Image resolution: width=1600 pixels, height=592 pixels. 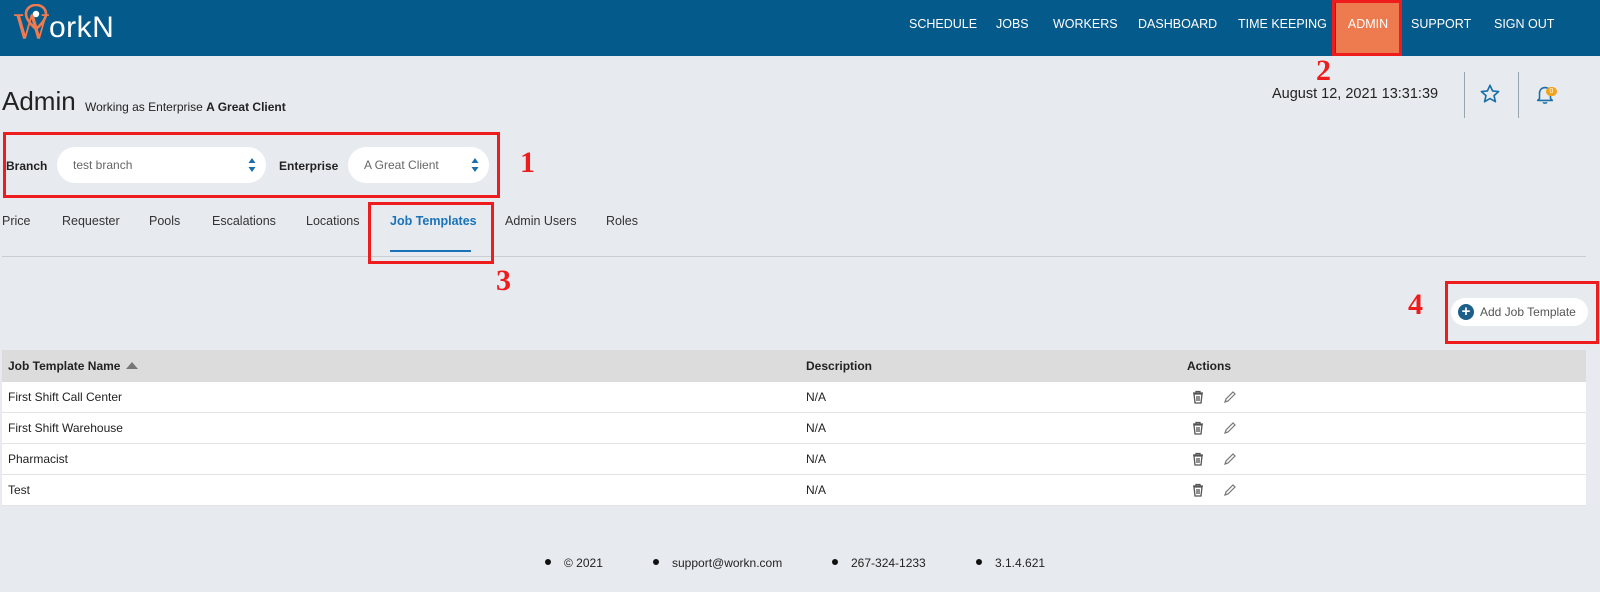 I want to click on footer-phone: 267-324-1233, so click(x=879, y=563).